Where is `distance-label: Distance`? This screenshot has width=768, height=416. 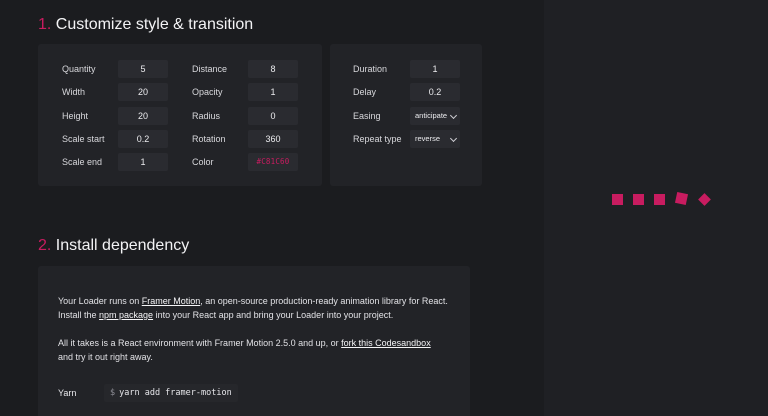
distance-label: Distance is located at coordinates (210, 69).